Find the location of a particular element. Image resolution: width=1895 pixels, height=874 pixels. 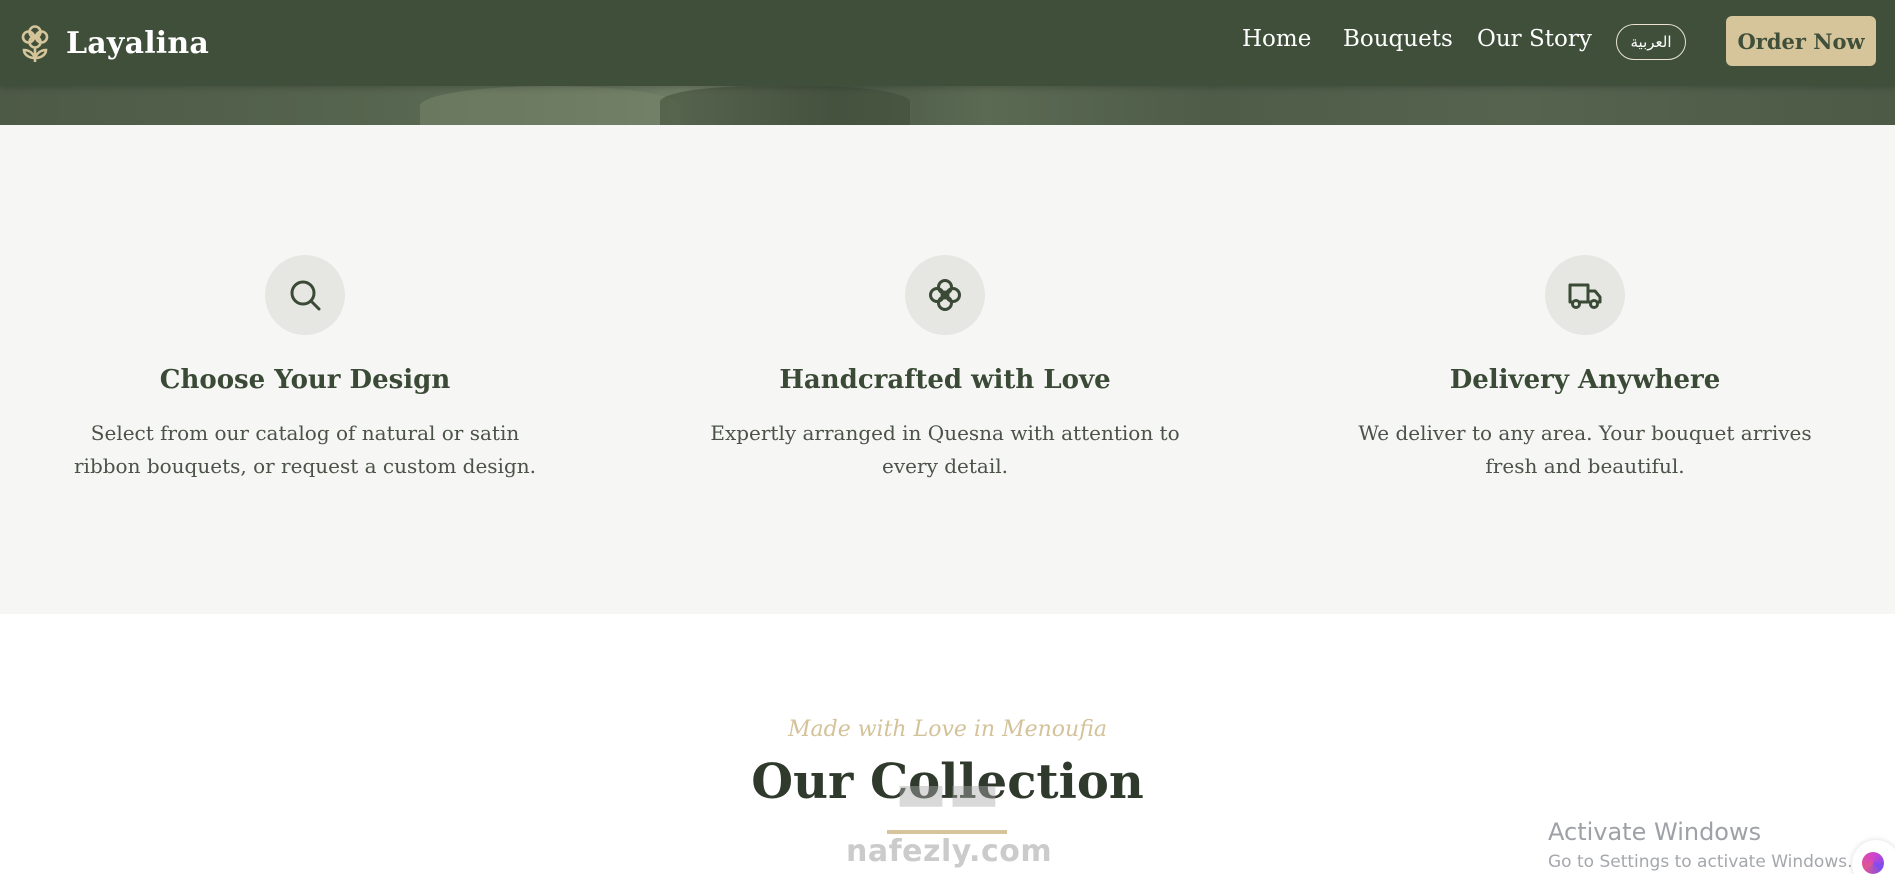

flower-icon is located at coordinates (945, 295).